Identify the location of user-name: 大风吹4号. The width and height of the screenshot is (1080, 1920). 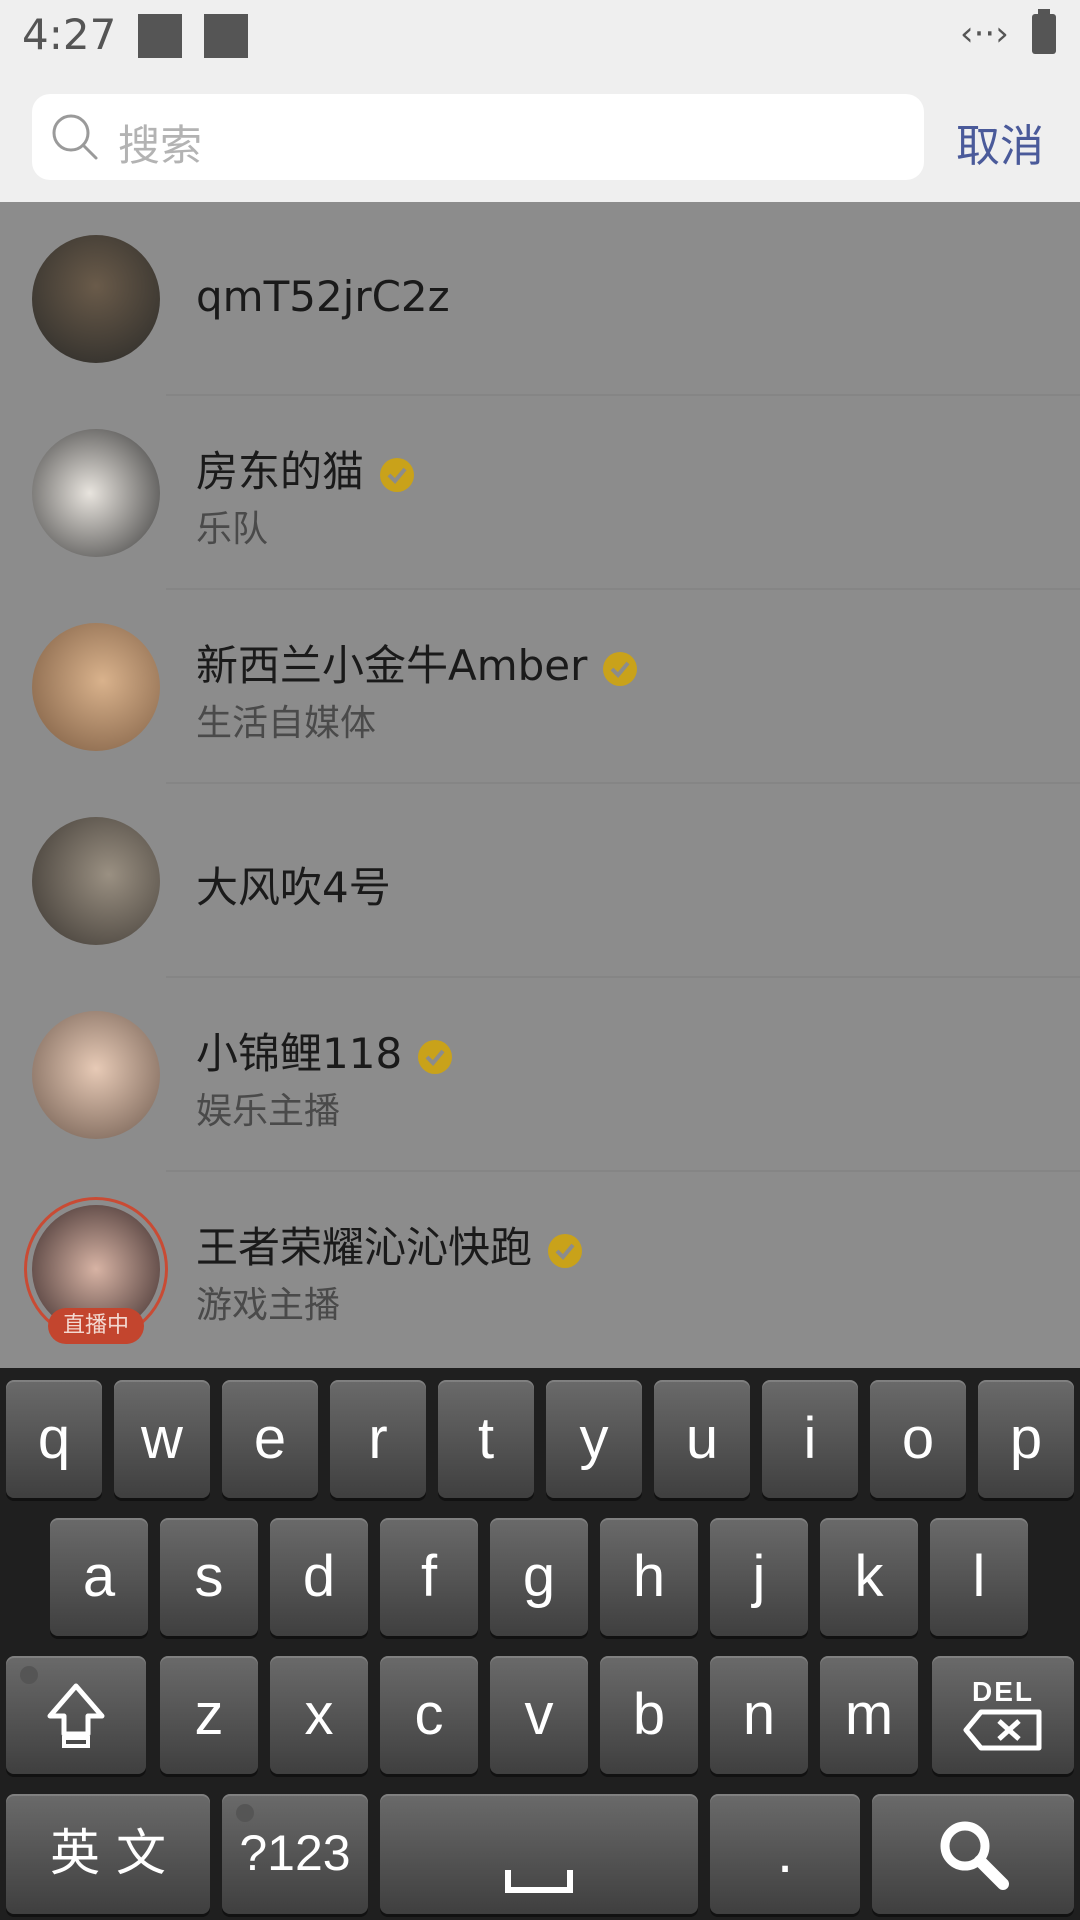
(293, 887).